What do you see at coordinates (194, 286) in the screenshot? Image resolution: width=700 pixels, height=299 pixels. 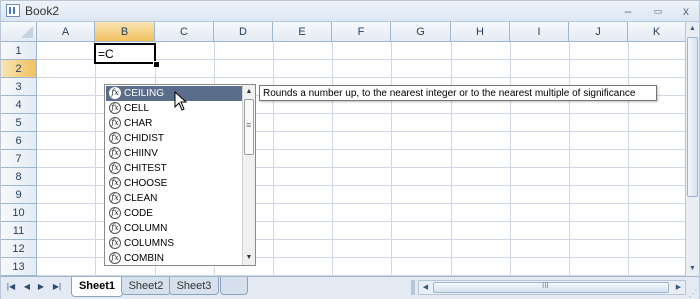 I see `sheet-tab-sheet3: Sheet3` at bounding box center [194, 286].